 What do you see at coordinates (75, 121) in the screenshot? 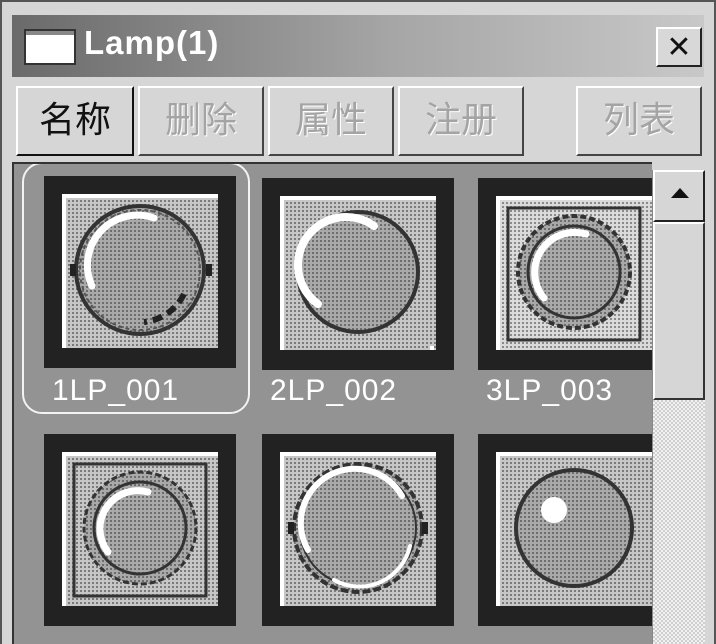
I see `name-button: 名称` at bounding box center [75, 121].